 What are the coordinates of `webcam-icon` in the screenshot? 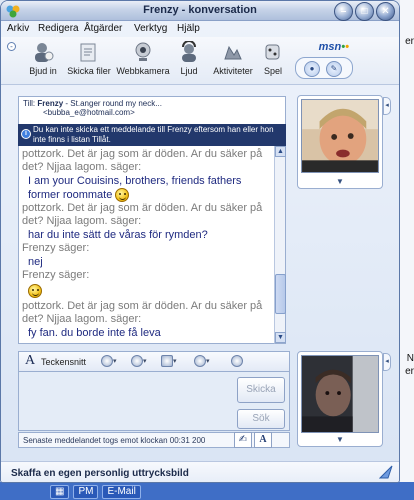 It's located at (143, 51).